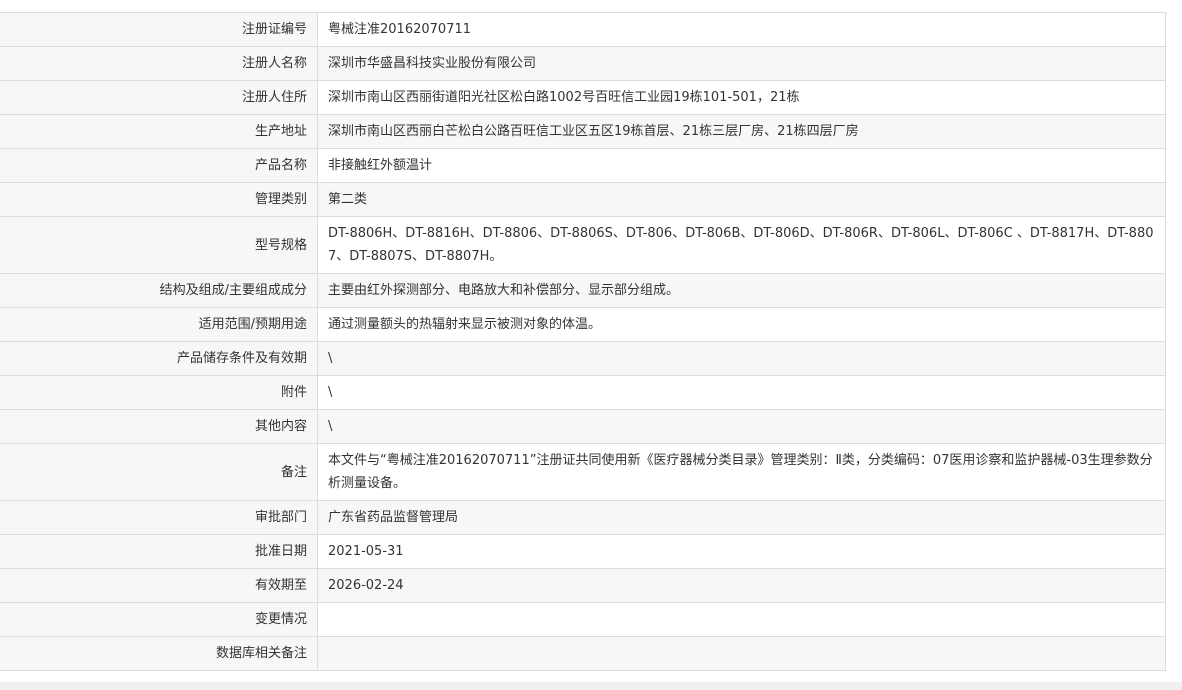 The width and height of the screenshot is (1182, 690). What do you see at coordinates (159, 585) in the screenshot?
I see `row-label: 有效期至` at bounding box center [159, 585].